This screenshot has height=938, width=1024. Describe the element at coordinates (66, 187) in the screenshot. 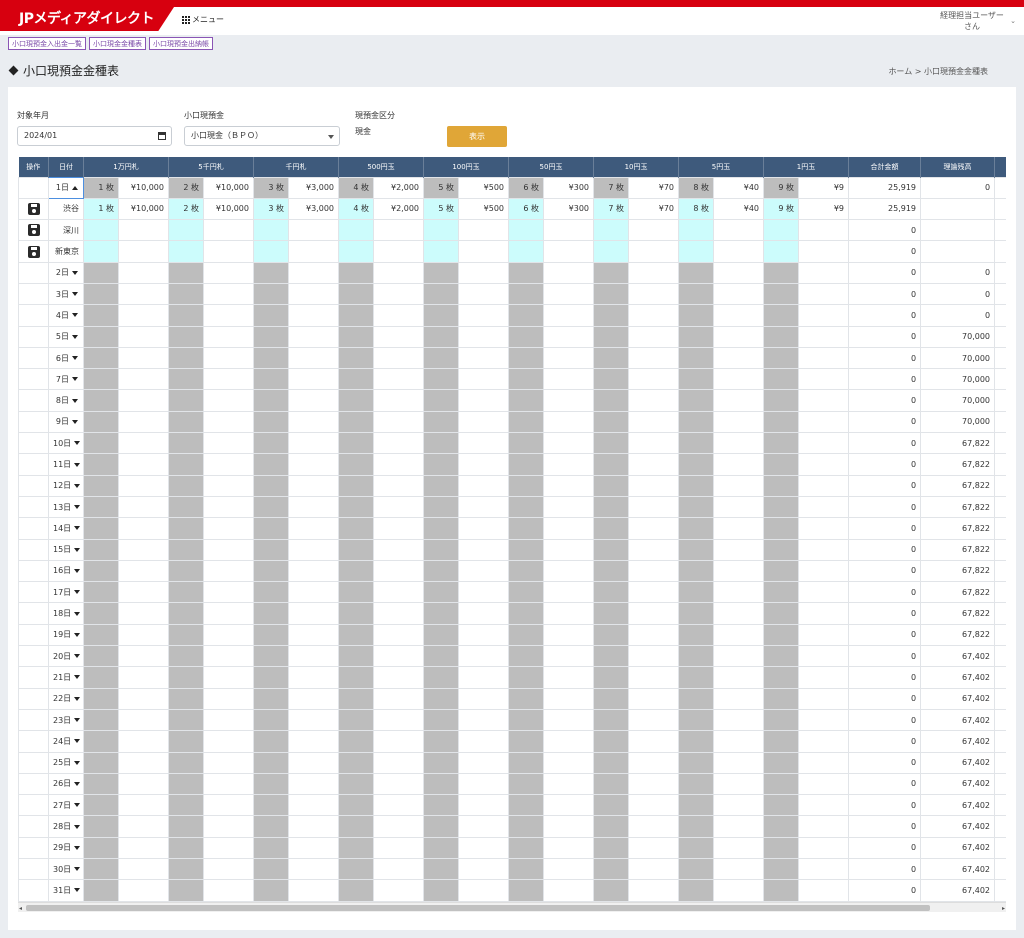

I see `date-cell: 1日` at that location.